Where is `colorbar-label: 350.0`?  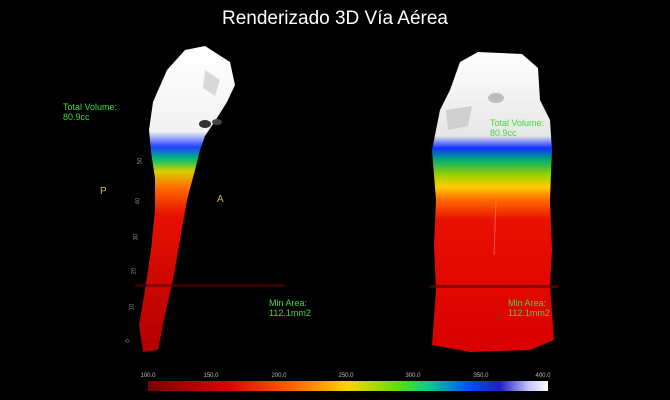 colorbar-label: 350.0 is located at coordinates (481, 376).